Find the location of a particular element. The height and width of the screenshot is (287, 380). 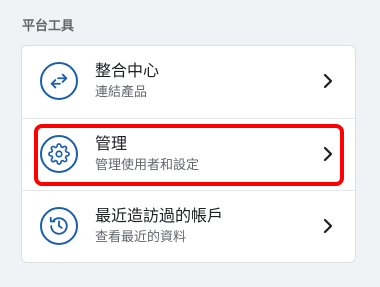

list-item-label: 最近造訪過的帳戶 is located at coordinates (159, 215).